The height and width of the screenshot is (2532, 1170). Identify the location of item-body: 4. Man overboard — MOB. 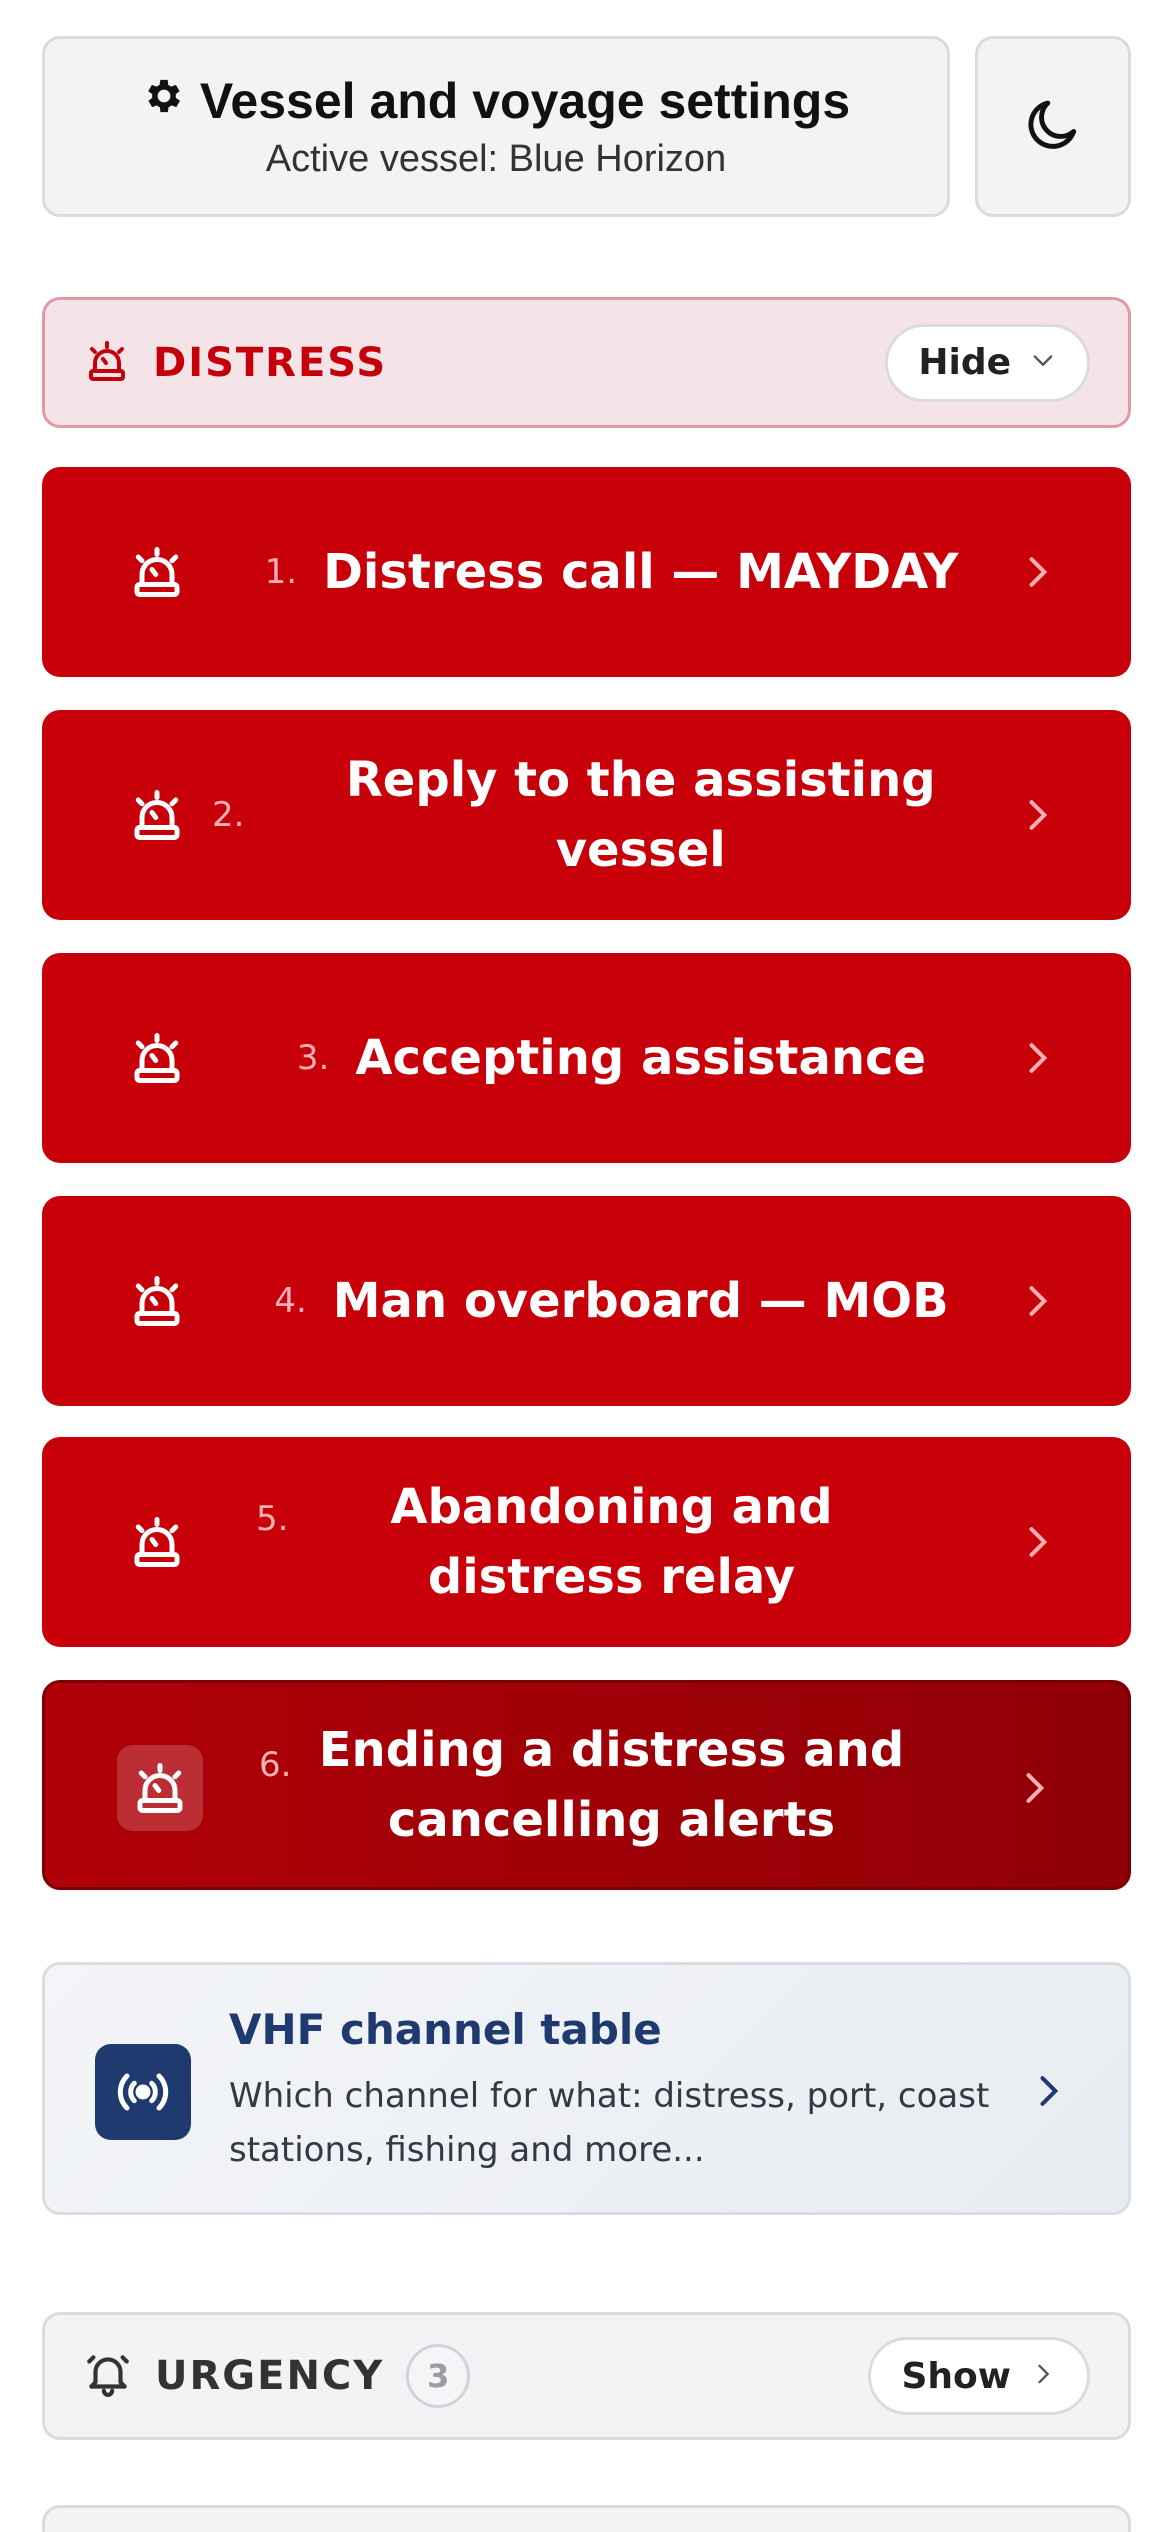
(611, 1301).